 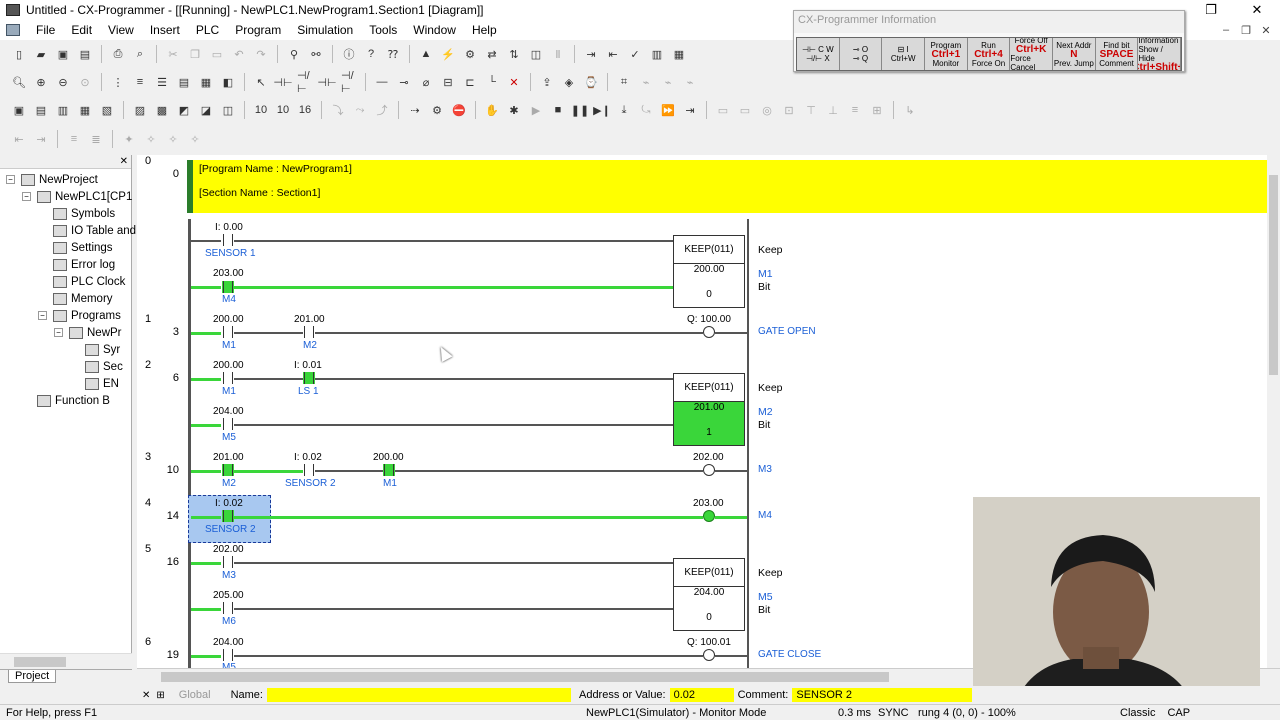 What do you see at coordinates (282, 82) in the screenshot?
I see `contact-no-icon: ⊣⊢` at bounding box center [282, 82].